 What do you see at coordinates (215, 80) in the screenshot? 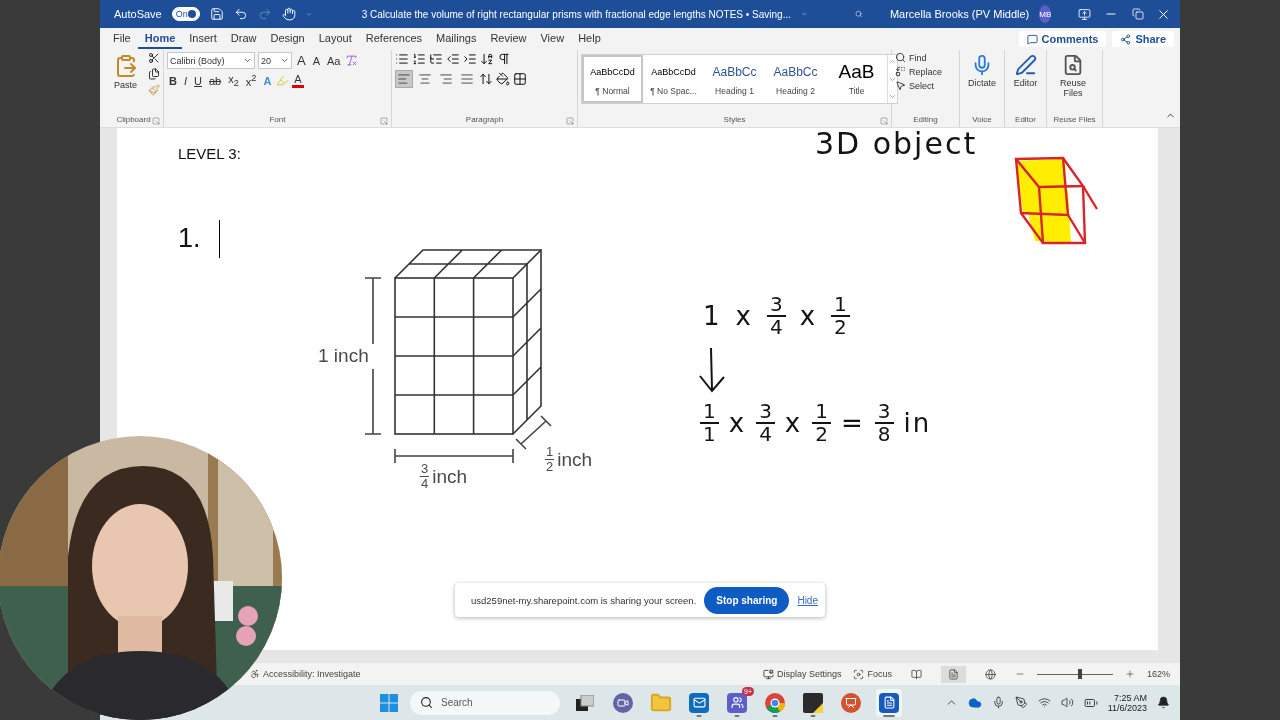
I see `strikethrough-button: ab` at bounding box center [215, 80].